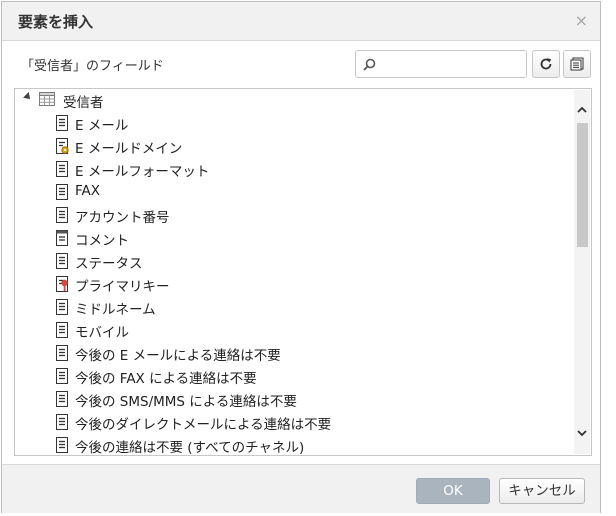 The height and width of the screenshot is (516, 616). What do you see at coordinates (62, 240) in the screenshot?
I see `memo-field-icon` at bounding box center [62, 240].